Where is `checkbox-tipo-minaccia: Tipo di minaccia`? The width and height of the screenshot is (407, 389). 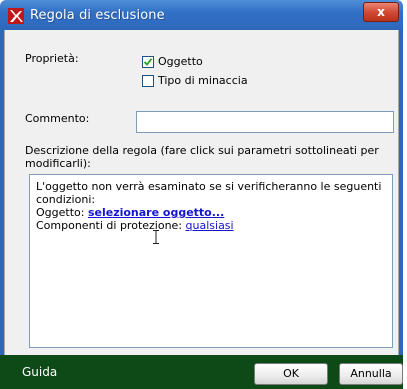 checkbox-tipo-minaccia: Tipo di minaccia is located at coordinates (195, 80).